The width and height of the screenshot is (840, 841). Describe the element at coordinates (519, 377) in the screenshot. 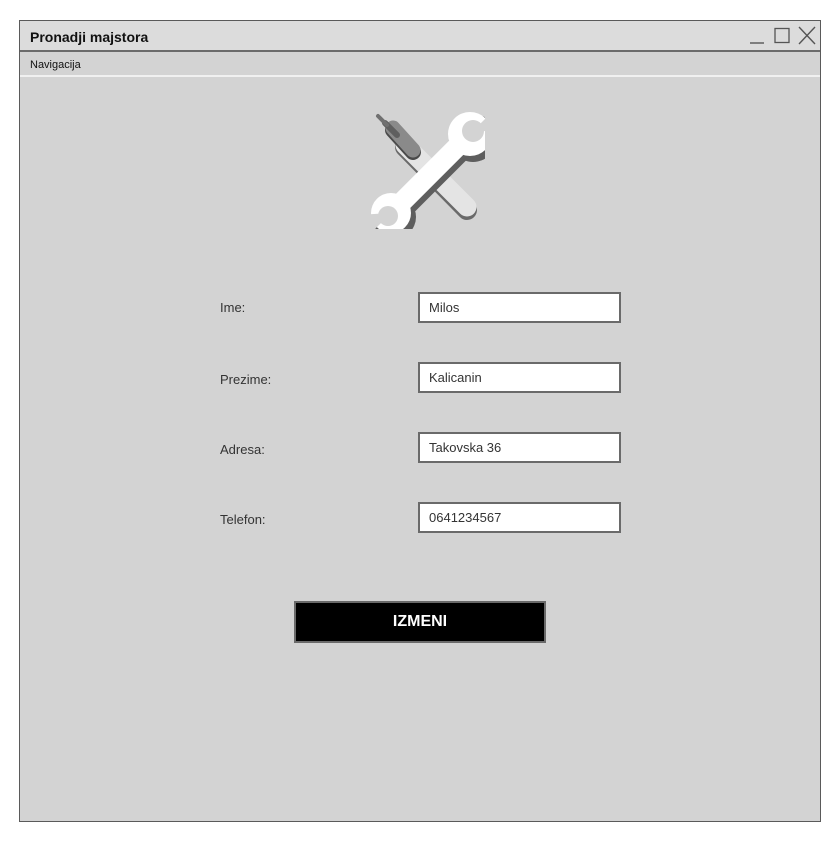

I see `prezime-input` at that location.